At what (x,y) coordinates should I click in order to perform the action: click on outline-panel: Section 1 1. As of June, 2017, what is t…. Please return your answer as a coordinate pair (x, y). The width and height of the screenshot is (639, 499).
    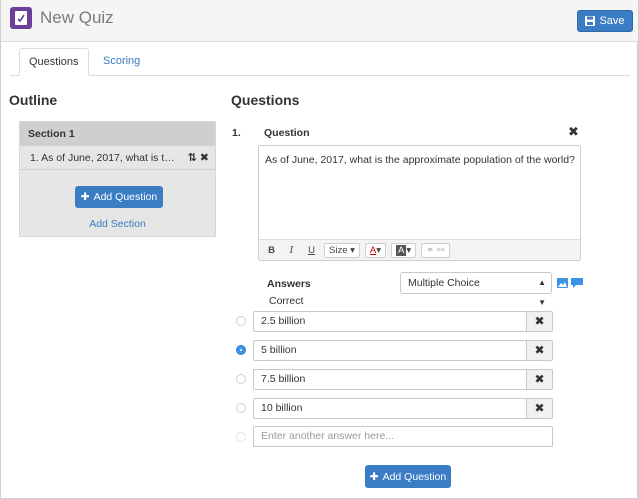
    Looking at the image, I should click on (117, 179).